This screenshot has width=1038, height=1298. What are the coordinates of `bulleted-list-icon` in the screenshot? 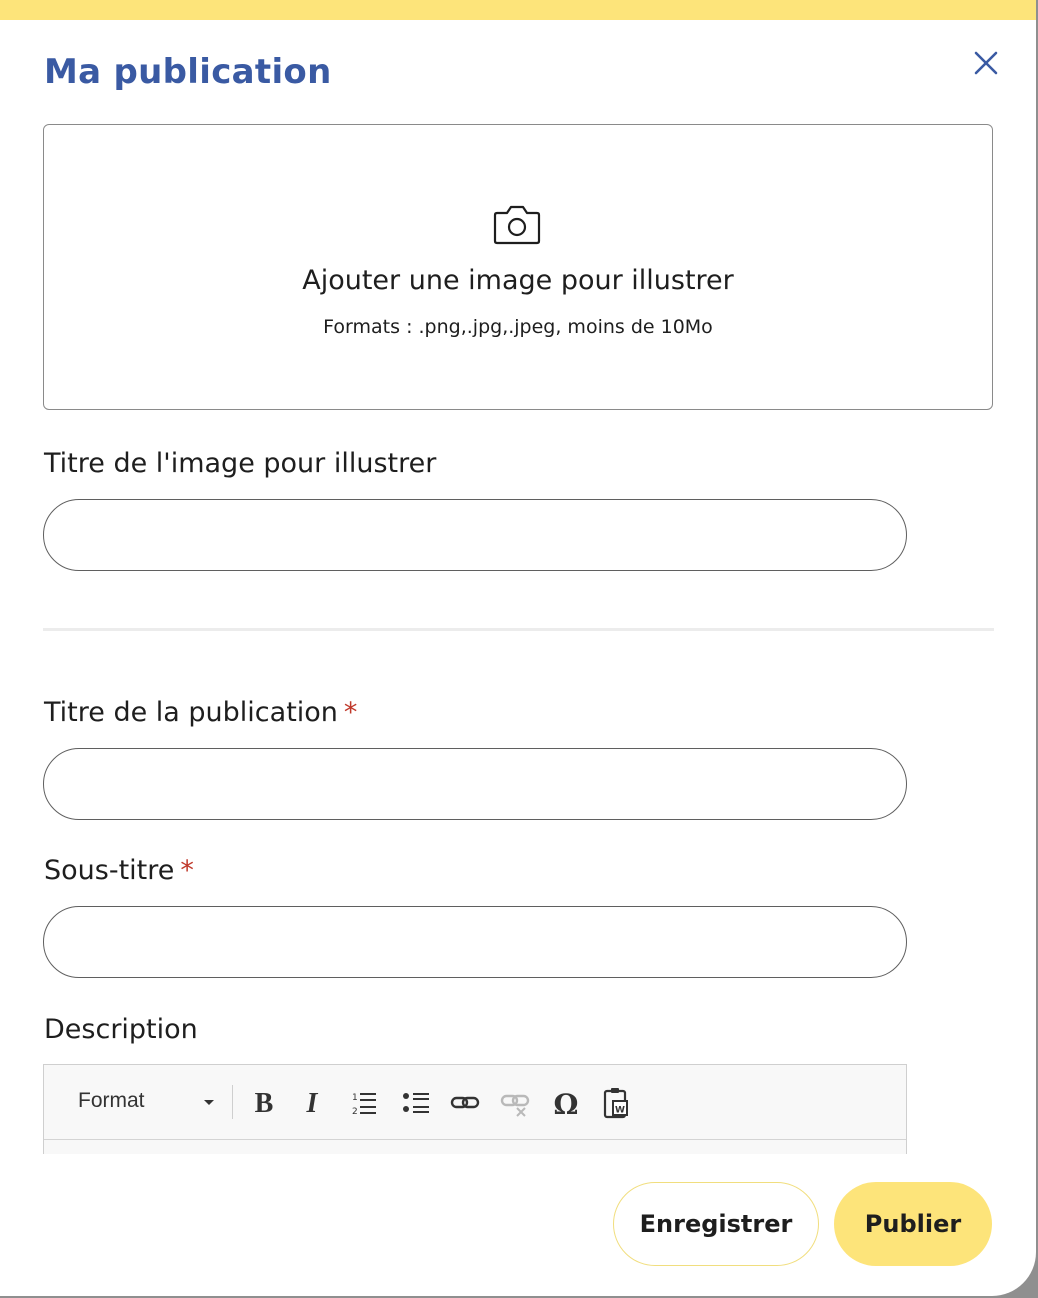 It's located at (416, 1103).